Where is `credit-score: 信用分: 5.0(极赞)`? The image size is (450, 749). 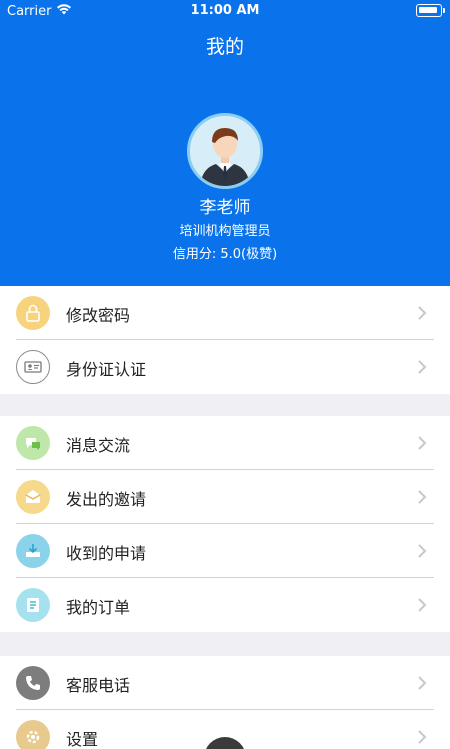
credit-score: 信用分: 5.0(极赞) is located at coordinates (225, 254).